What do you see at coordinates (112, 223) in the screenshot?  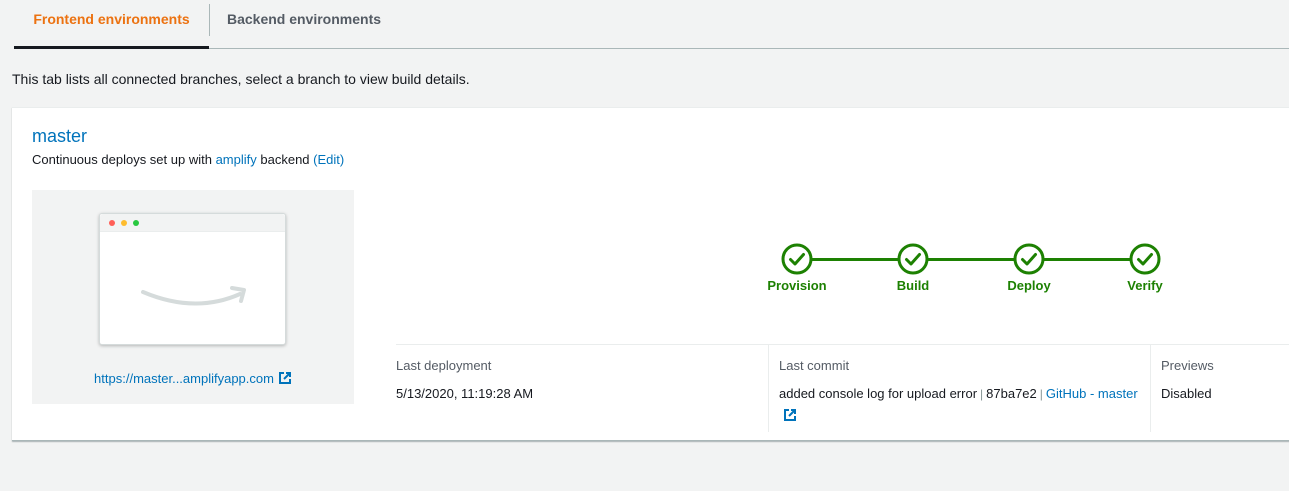 I see `browser-close-dot` at bounding box center [112, 223].